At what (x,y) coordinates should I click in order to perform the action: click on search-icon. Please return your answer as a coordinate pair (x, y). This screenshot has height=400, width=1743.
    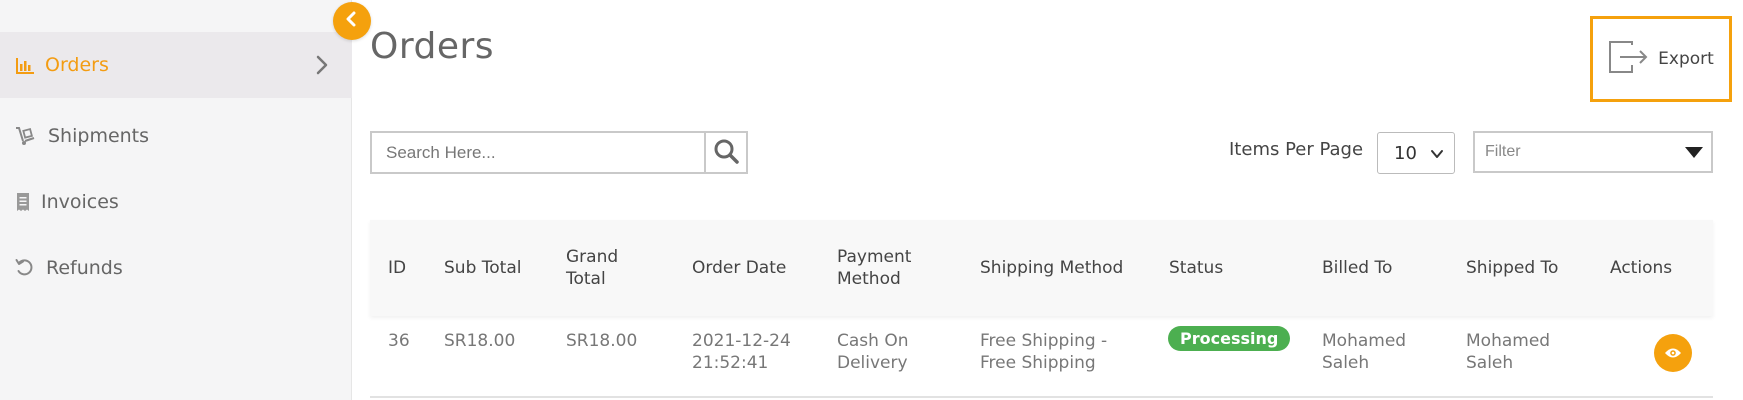
    Looking at the image, I should click on (726, 153).